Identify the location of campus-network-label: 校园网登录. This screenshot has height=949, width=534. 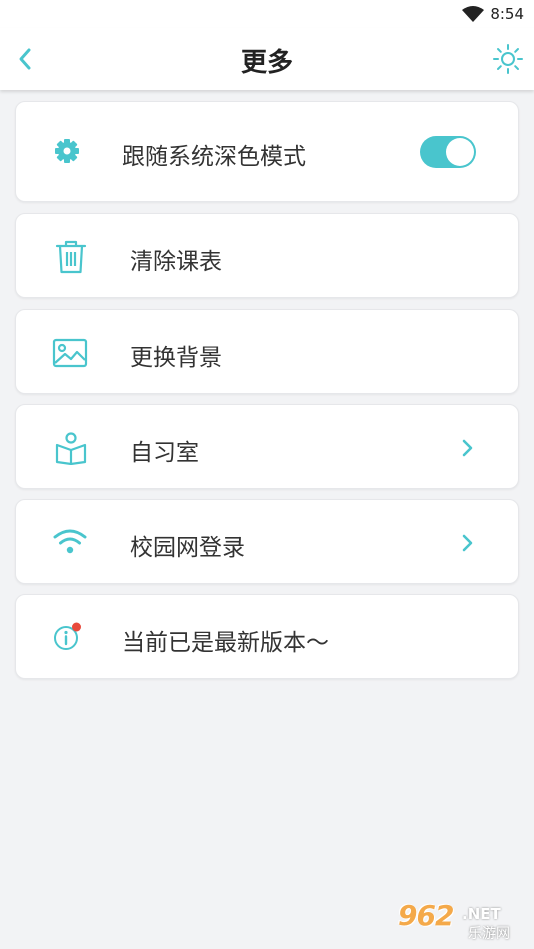
(187, 548).